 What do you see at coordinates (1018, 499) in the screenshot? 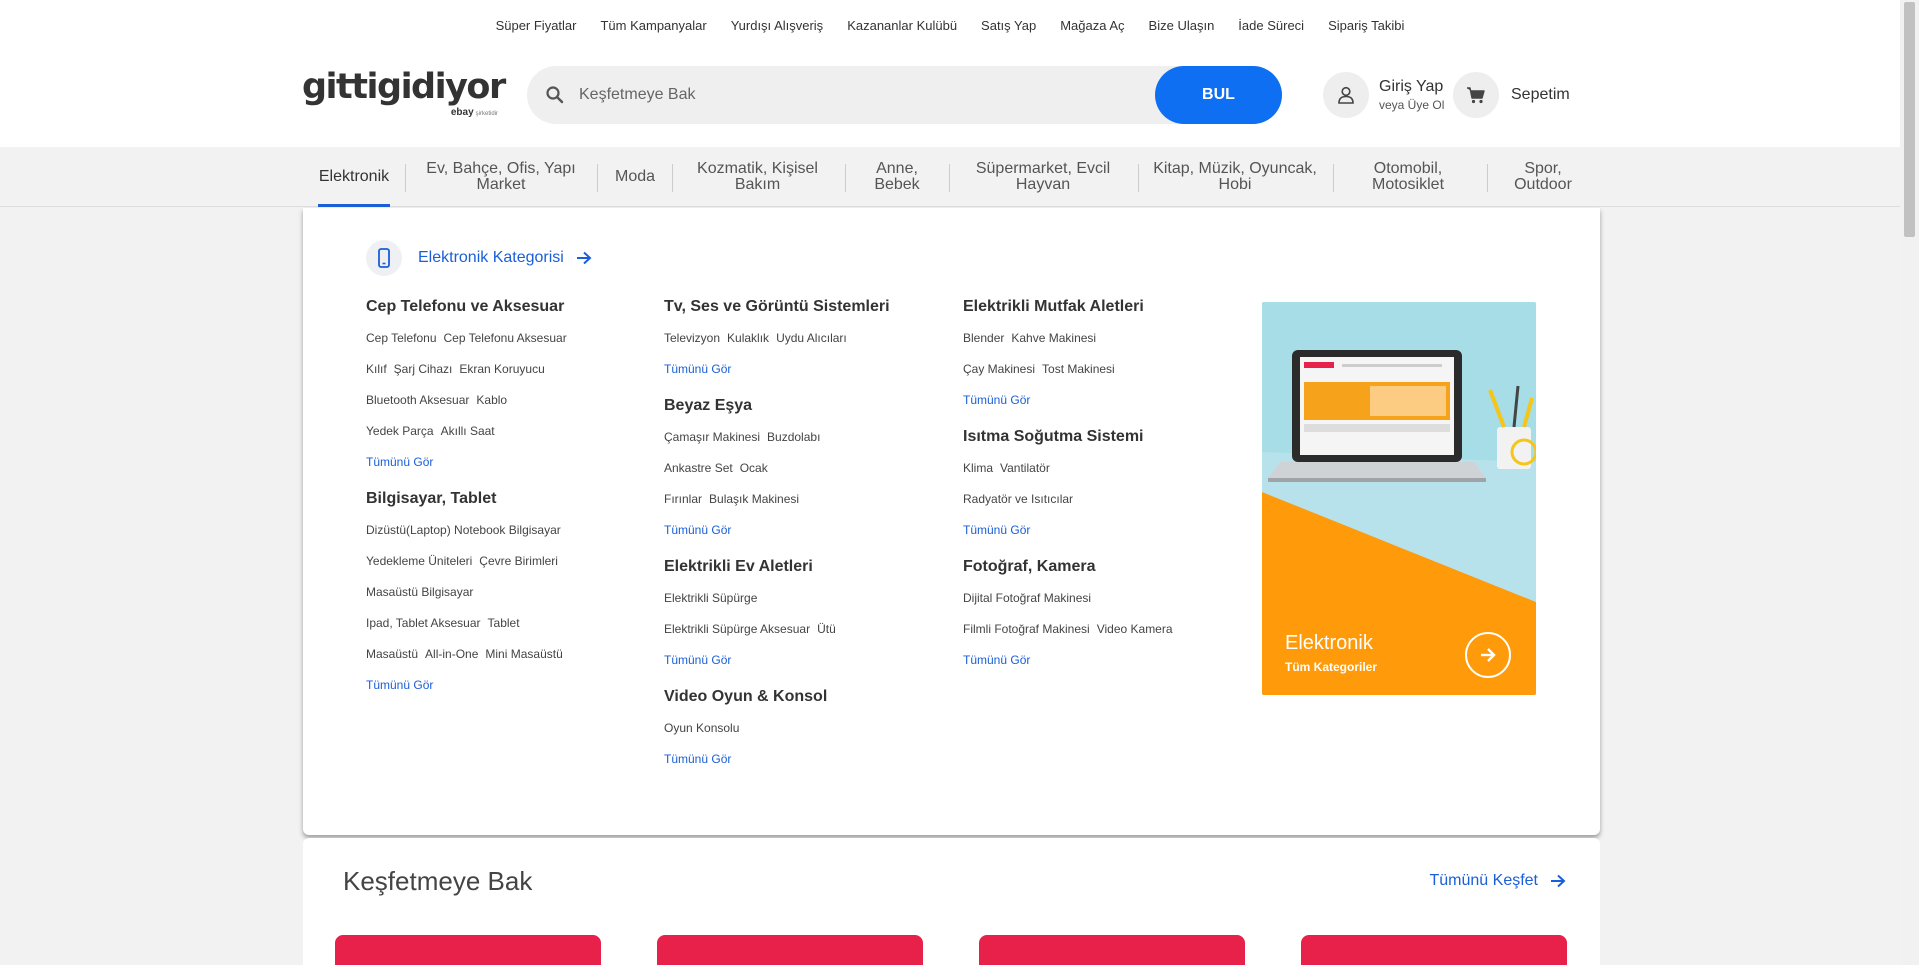
I see `subcategory-link: Radyatör ve Isıtıcılar` at bounding box center [1018, 499].